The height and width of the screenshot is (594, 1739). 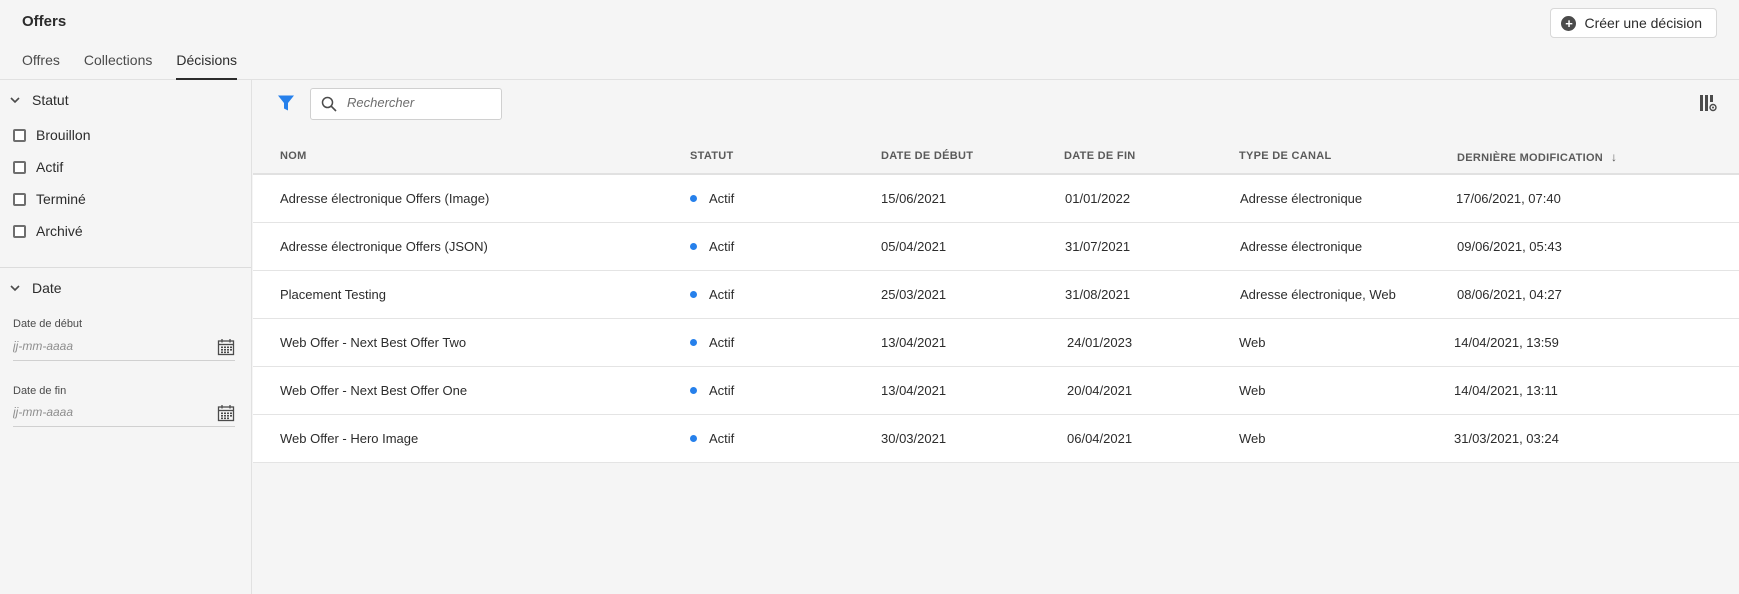 I want to click on cell-modified: 14/04/2021, 13:59, so click(x=1506, y=342).